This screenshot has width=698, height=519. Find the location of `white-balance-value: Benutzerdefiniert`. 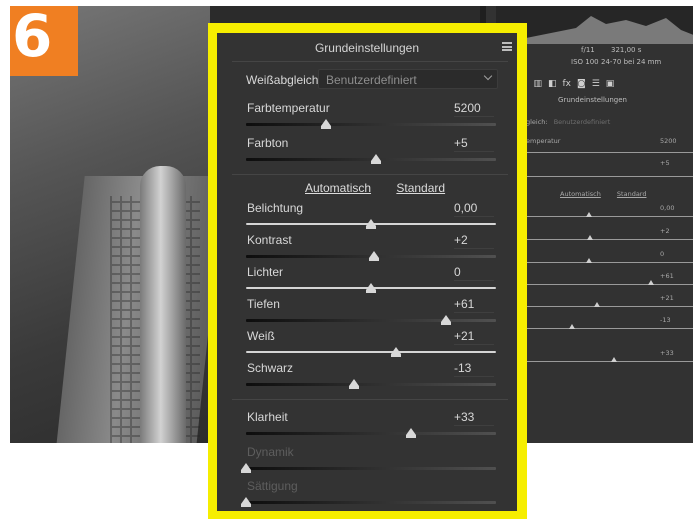

white-balance-value: Benutzerdefiniert is located at coordinates (371, 80).